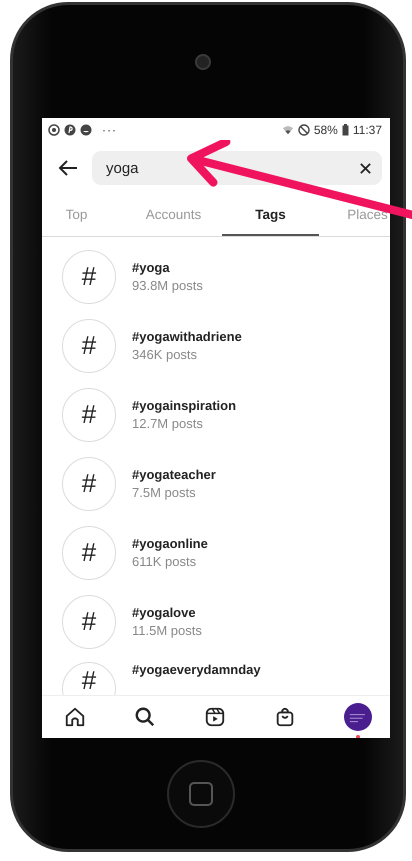 This screenshot has height=861, width=412. I want to click on post-count: 12.7M posts, so click(168, 423).